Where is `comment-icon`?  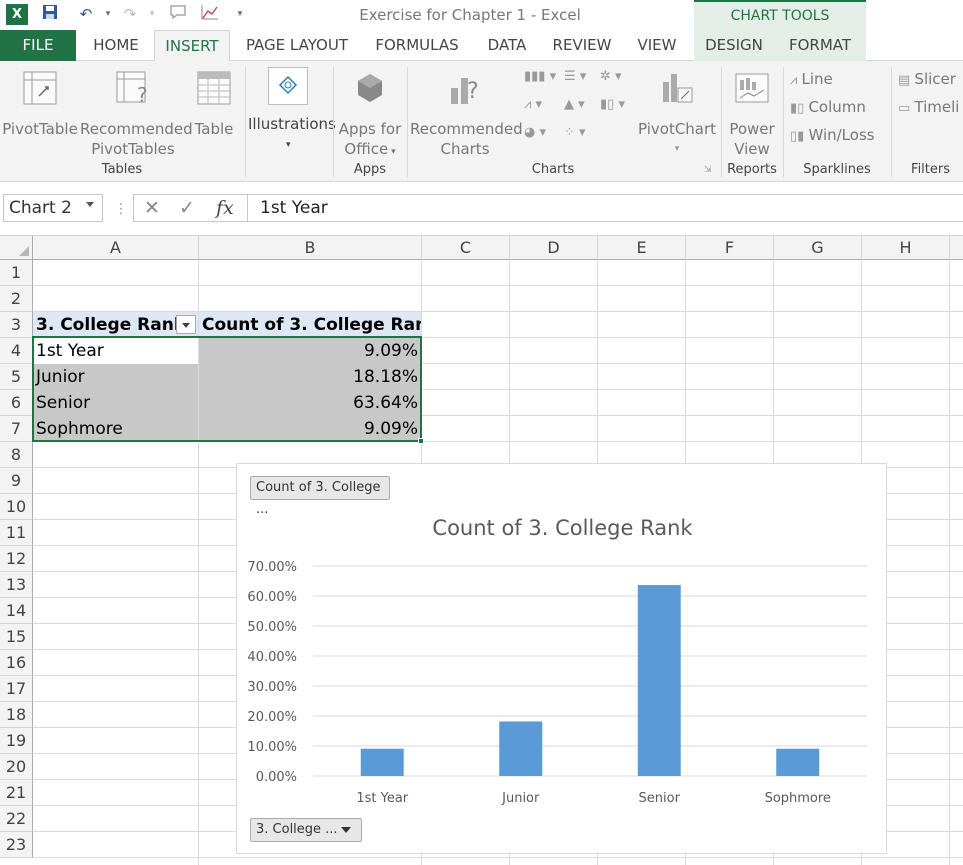
comment-icon is located at coordinates (178, 14).